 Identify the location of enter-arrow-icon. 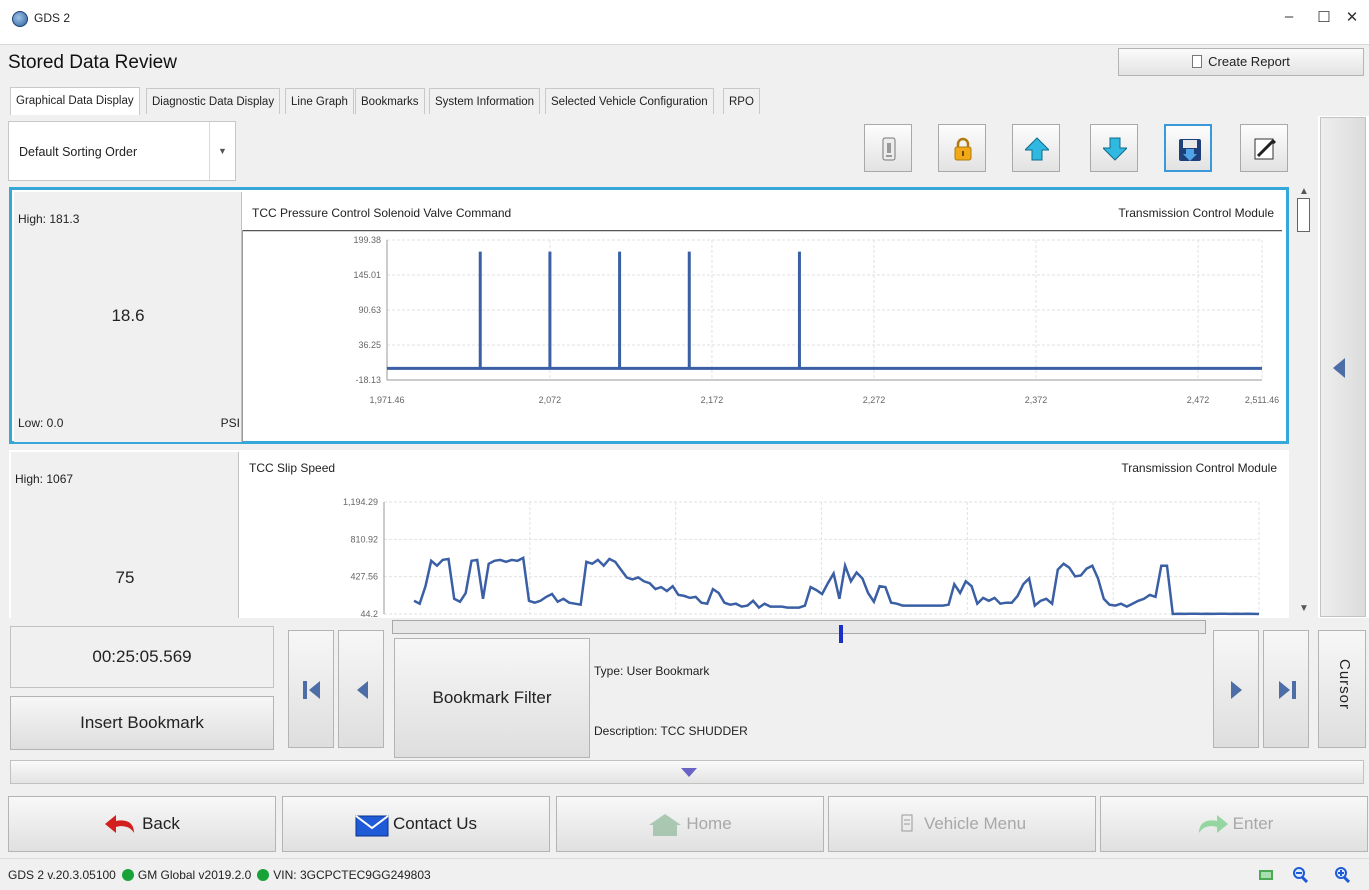
(1213, 824).